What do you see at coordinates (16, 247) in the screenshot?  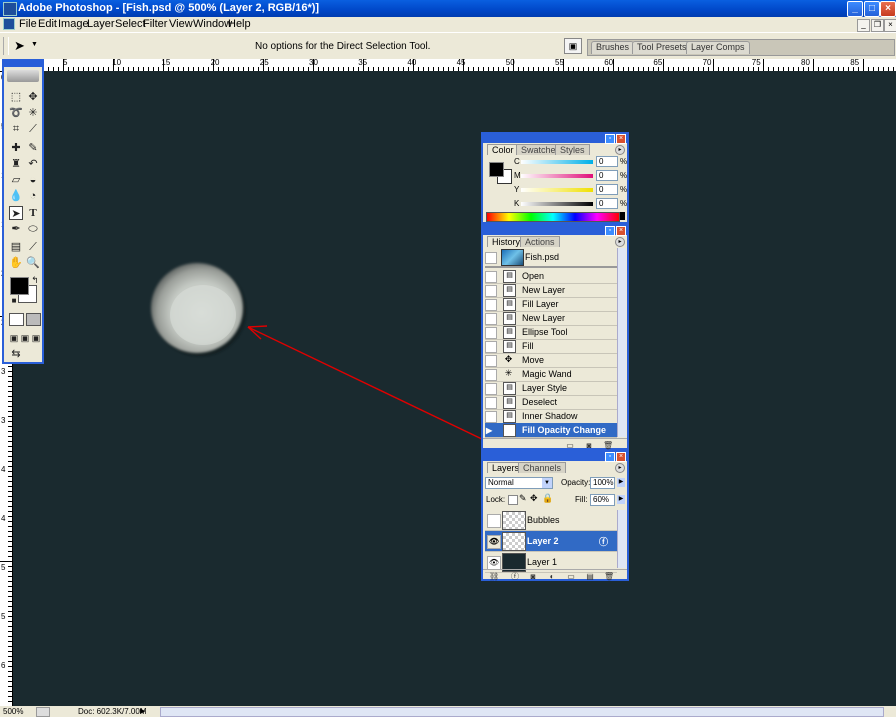 I see `notes-tool-icon: ▤` at bounding box center [16, 247].